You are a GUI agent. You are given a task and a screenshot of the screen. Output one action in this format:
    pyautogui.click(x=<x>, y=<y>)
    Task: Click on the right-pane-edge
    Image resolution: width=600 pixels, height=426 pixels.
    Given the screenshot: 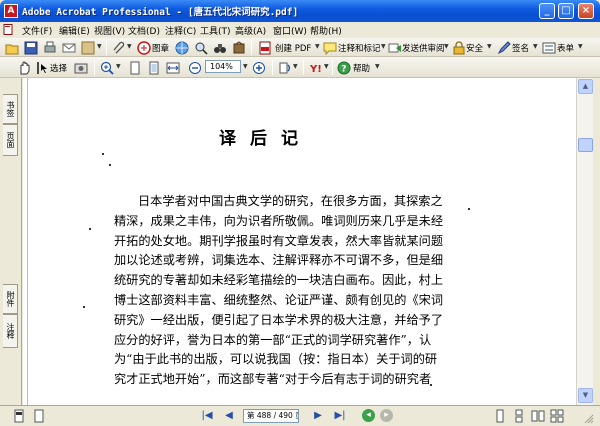 What is the action you would take?
    pyautogui.click(x=596, y=241)
    